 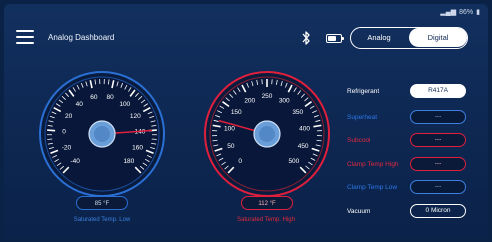 What do you see at coordinates (75, 161) in the screenshot?
I see `gauge-tick-label: -40` at bounding box center [75, 161].